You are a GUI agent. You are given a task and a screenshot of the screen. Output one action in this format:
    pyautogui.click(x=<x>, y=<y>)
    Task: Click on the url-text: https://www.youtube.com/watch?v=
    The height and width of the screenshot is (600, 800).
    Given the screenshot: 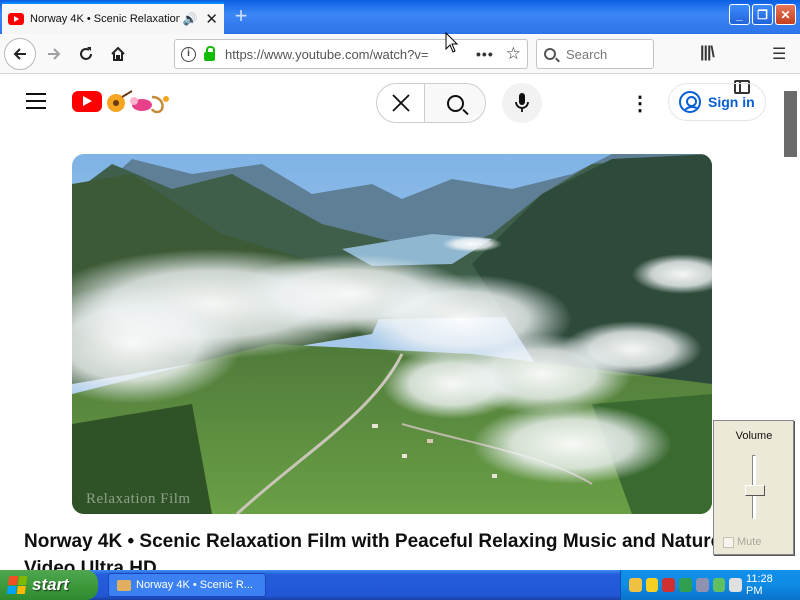 What is the action you would take?
    pyautogui.click(x=335, y=54)
    